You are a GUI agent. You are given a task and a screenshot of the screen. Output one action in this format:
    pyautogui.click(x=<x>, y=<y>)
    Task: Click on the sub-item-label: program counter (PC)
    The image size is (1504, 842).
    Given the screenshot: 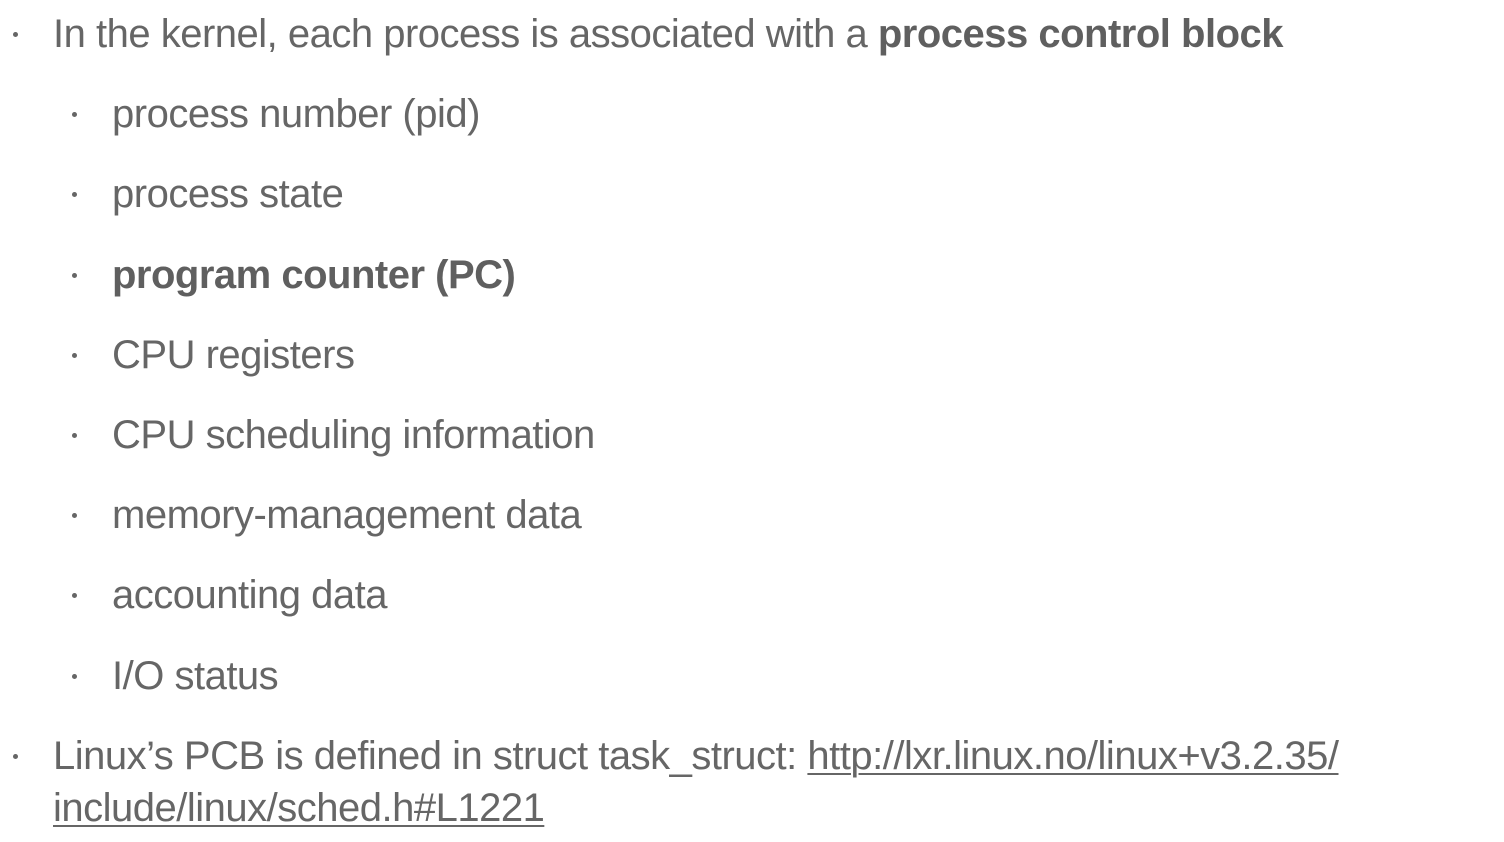 What is the action you would take?
    pyautogui.click(x=314, y=275)
    